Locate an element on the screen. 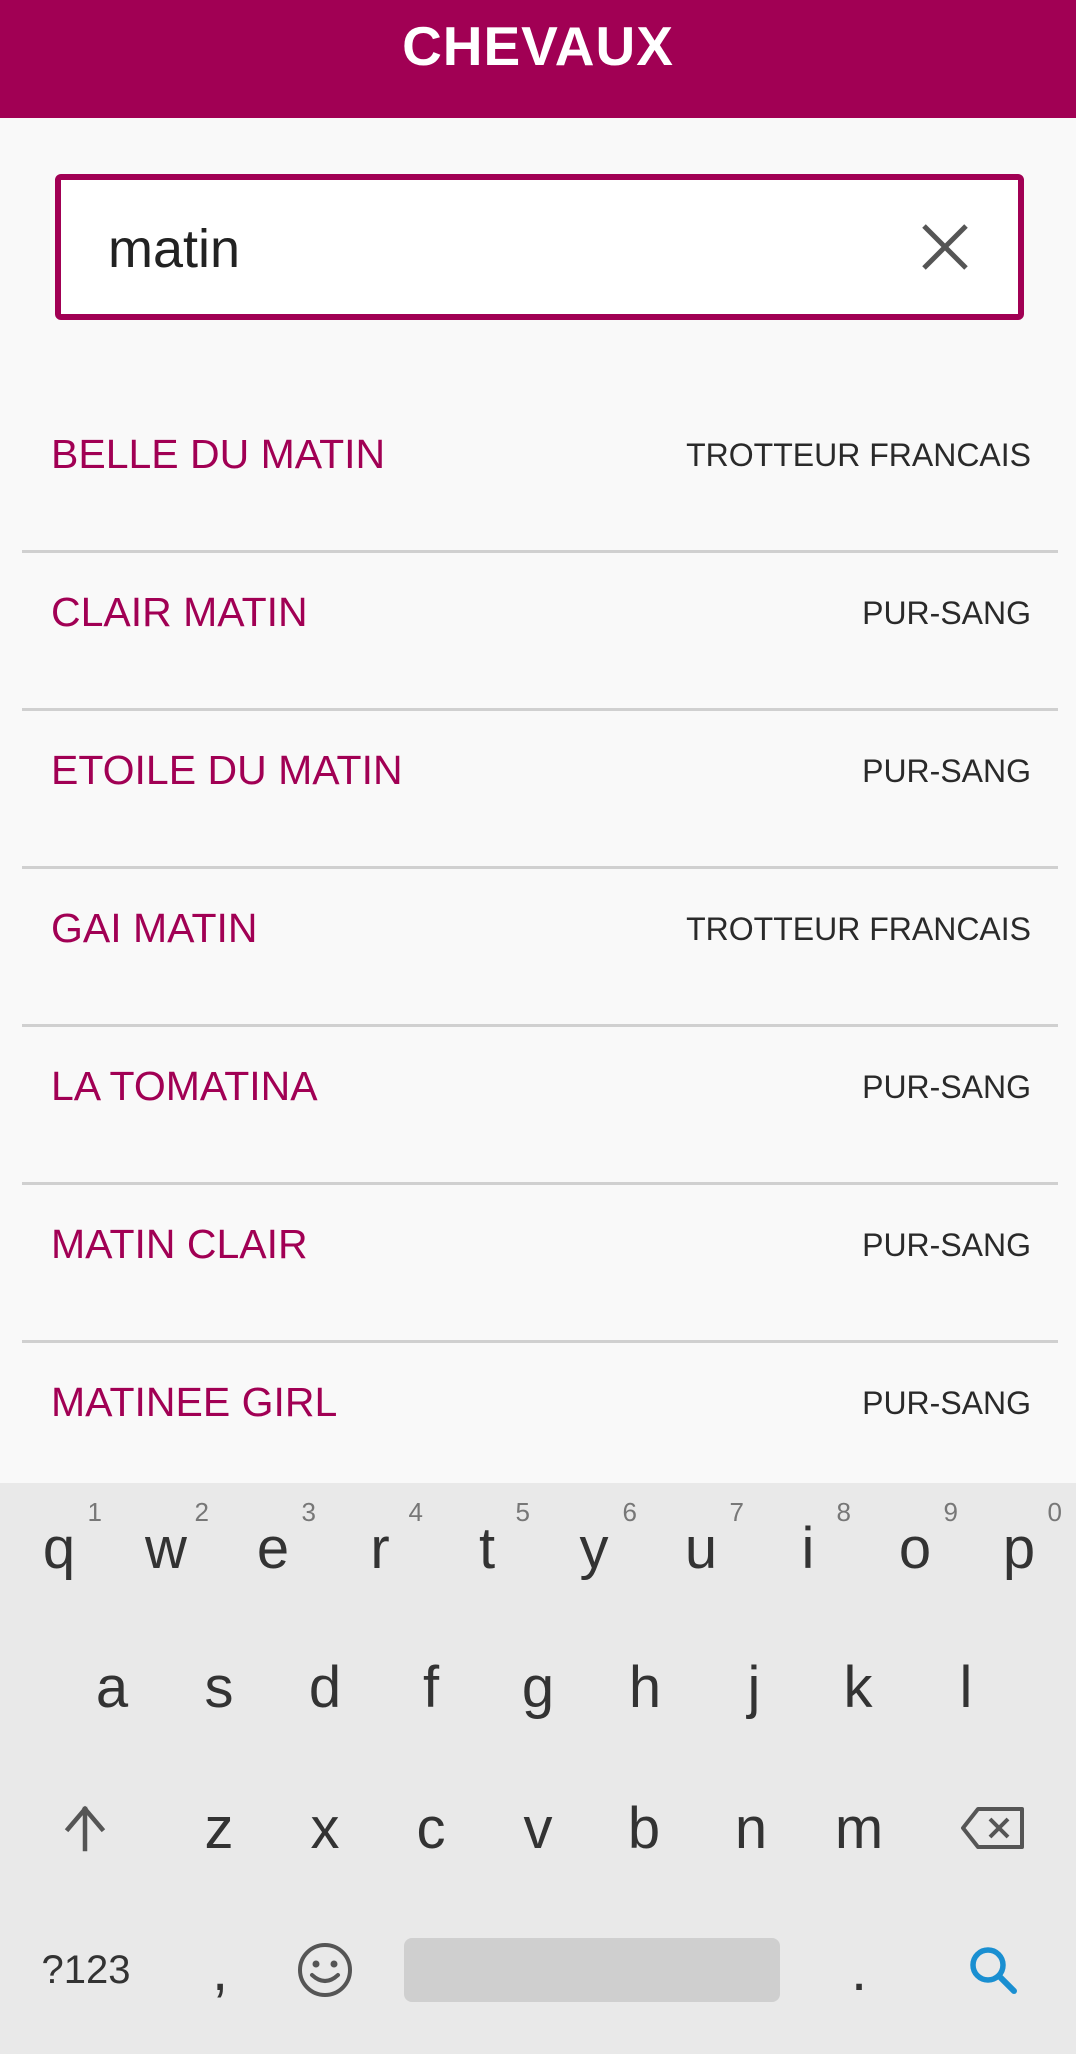 The width and height of the screenshot is (1076, 2054). shift-icon is located at coordinates (85, 1828).